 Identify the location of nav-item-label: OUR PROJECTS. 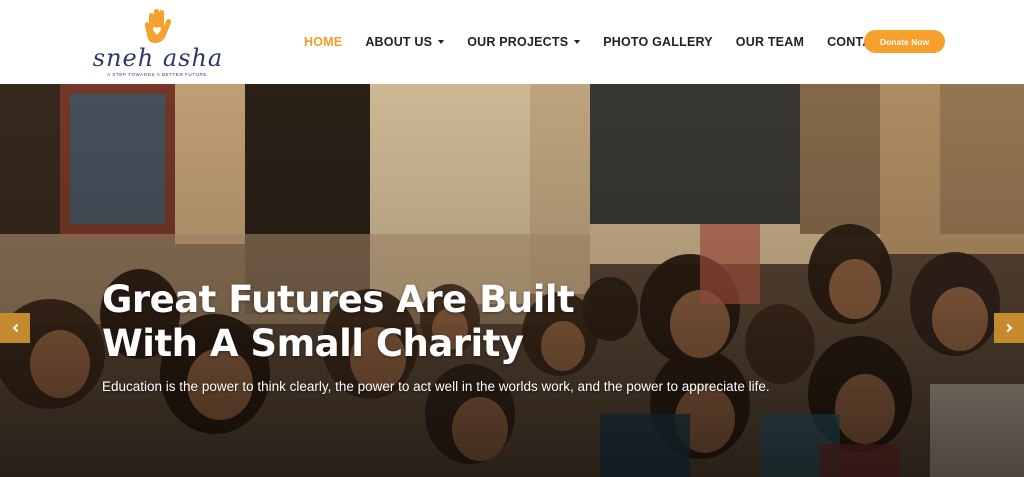
(518, 42).